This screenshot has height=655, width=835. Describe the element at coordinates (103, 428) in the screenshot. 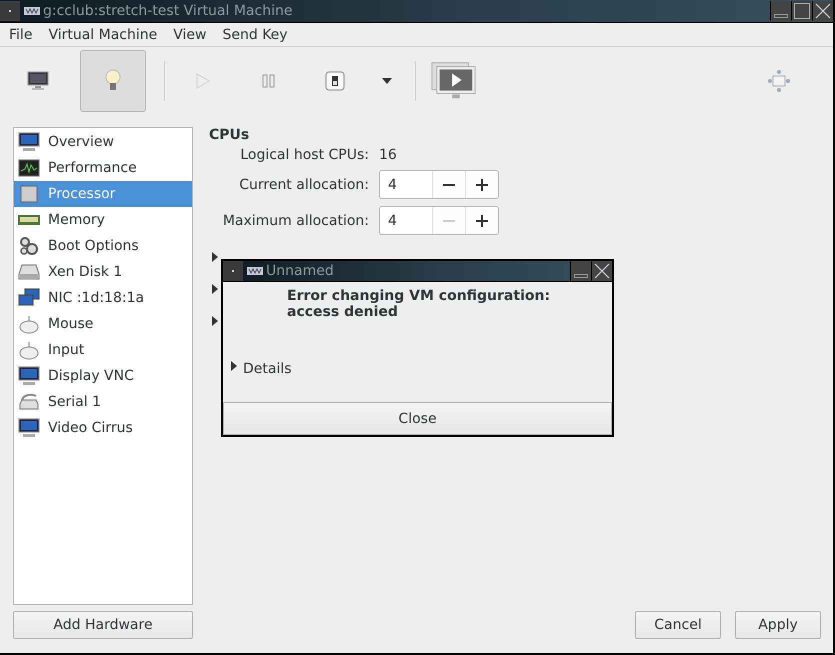

I see `sidebar-item: Video Cirrus` at that location.